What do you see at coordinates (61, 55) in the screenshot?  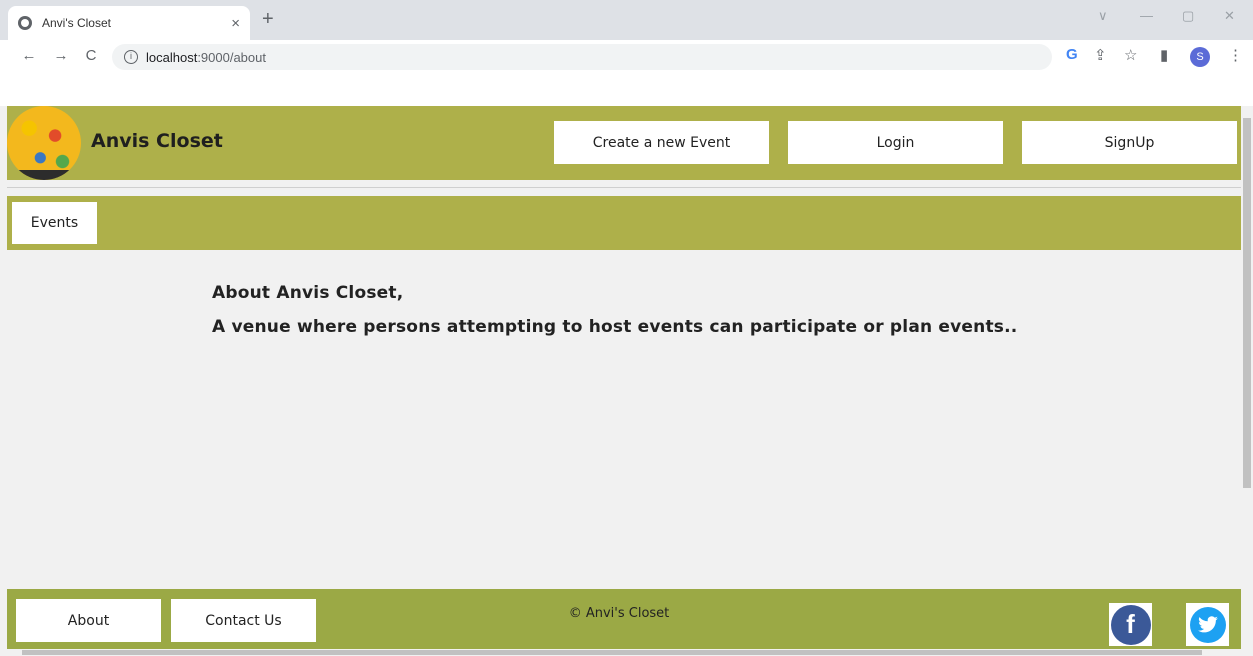 I see `forward-icon: →` at bounding box center [61, 55].